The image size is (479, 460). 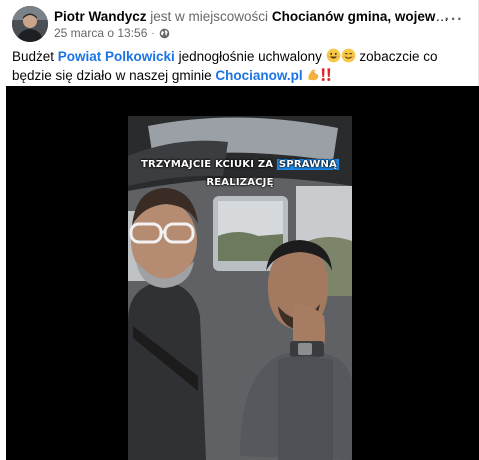 I want to click on double-exclamation-emoji, so click(x=326, y=74).